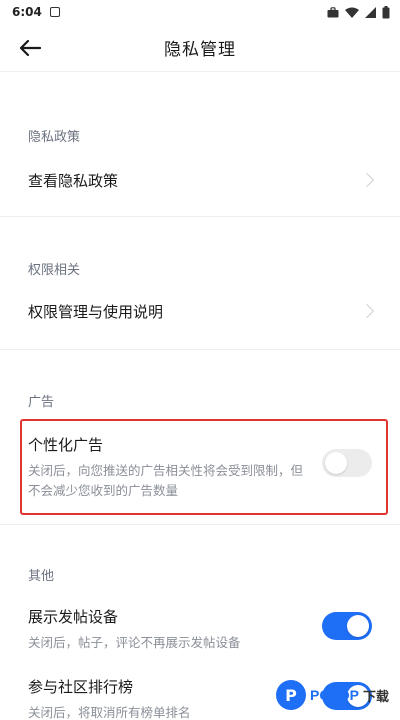 This screenshot has height=720, width=400. I want to click on row-label: 权限管理与使用说明, so click(96, 311).